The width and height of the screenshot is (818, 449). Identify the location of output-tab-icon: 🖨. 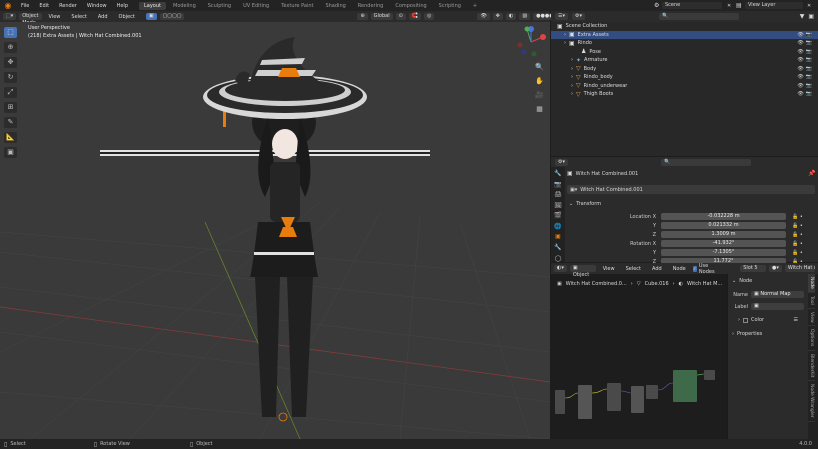
(558, 195).